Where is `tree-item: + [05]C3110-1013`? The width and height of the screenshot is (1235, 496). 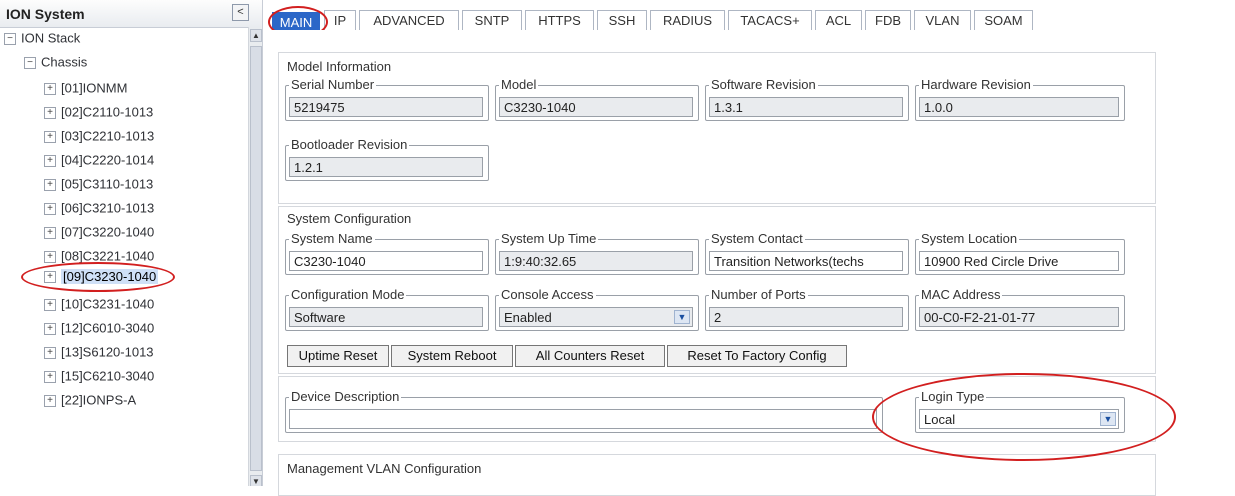
tree-item: + [05]C3110-1013 is located at coordinates (98, 184).